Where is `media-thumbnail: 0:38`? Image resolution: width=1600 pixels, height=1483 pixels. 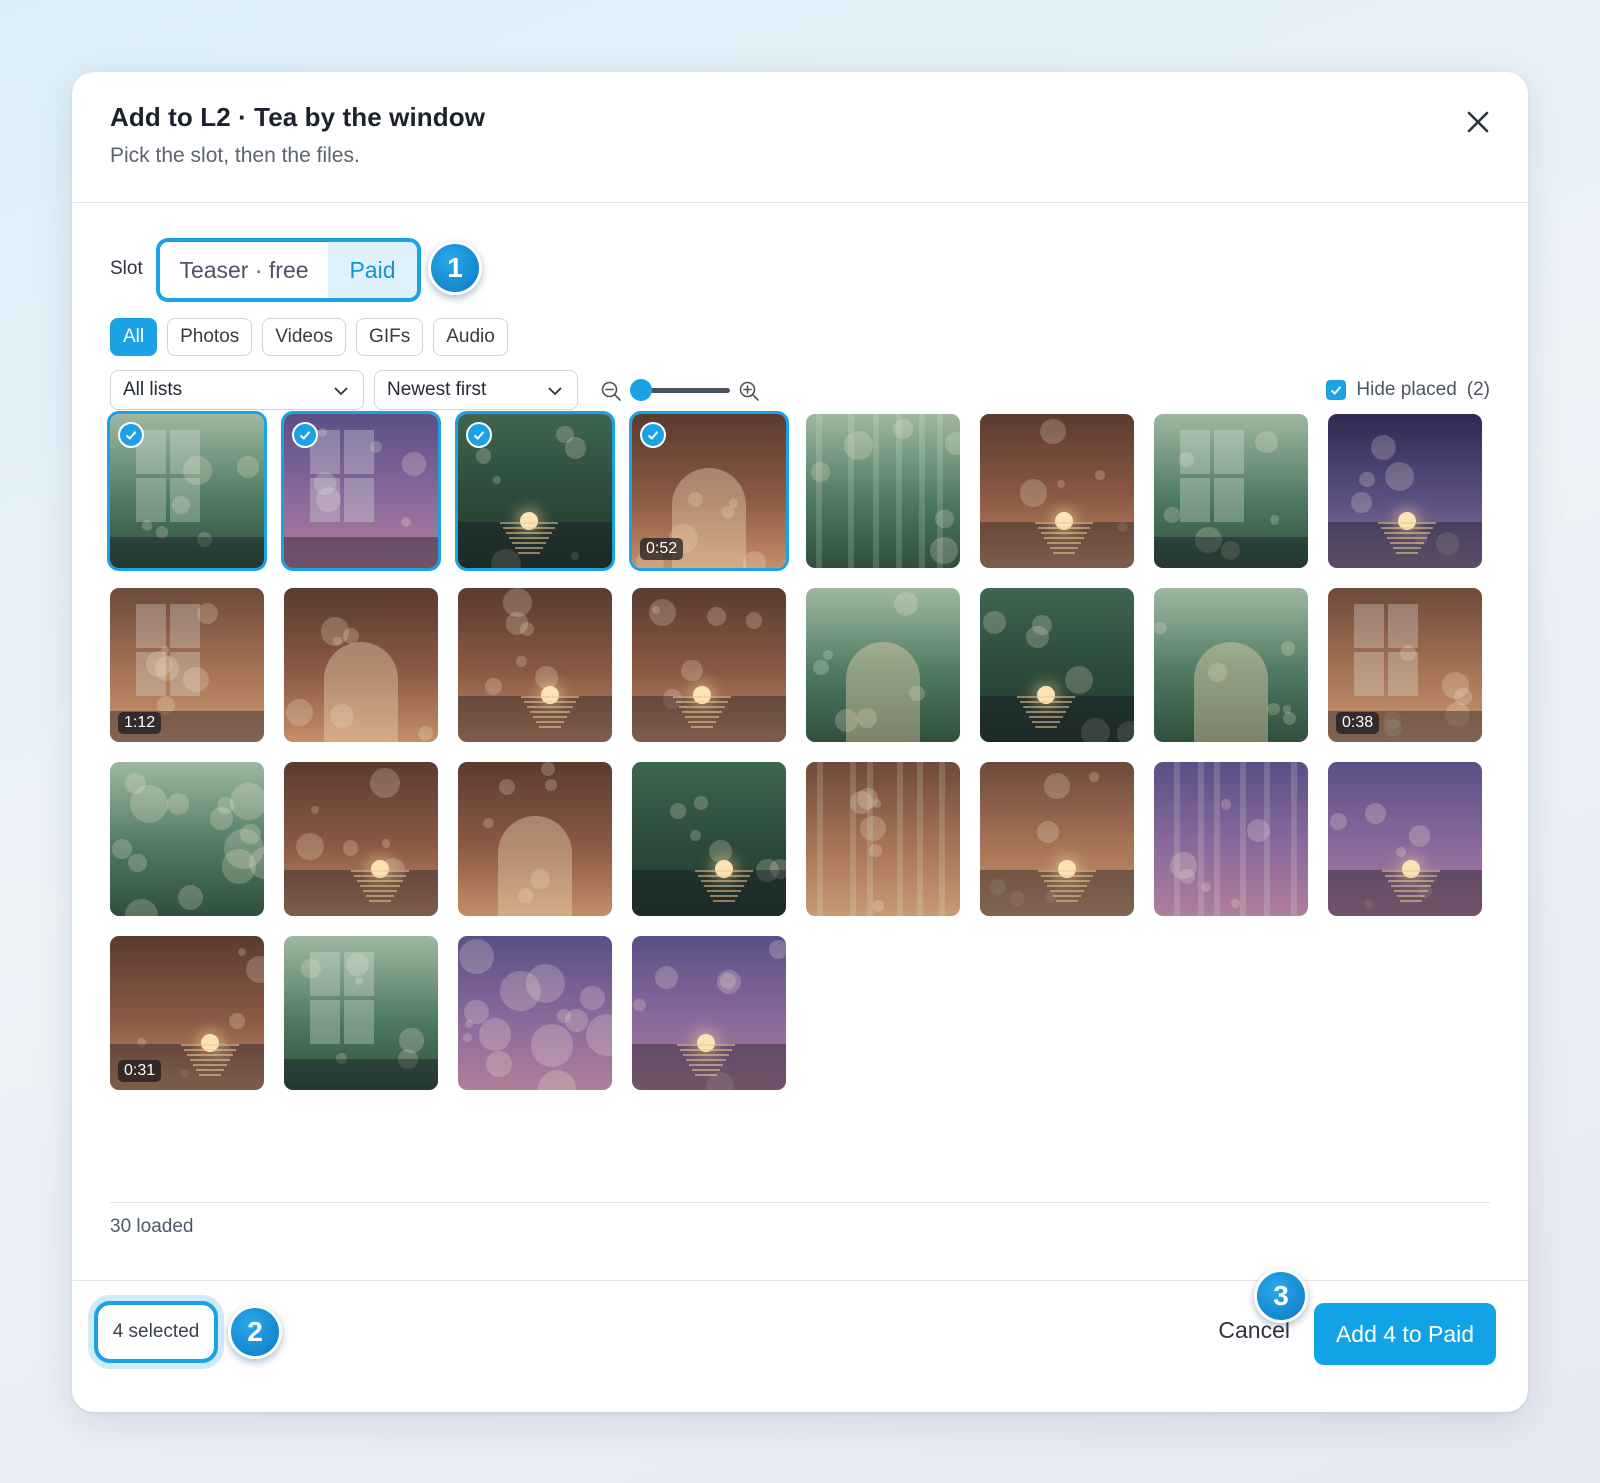
media-thumbnail: 0:38 is located at coordinates (1405, 665).